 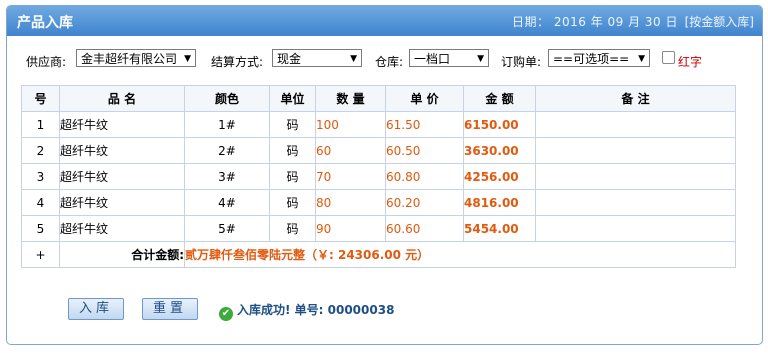 What do you see at coordinates (635, 98) in the screenshot?
I see `col-header-note: 备 注` at bounding box center [635, 98].